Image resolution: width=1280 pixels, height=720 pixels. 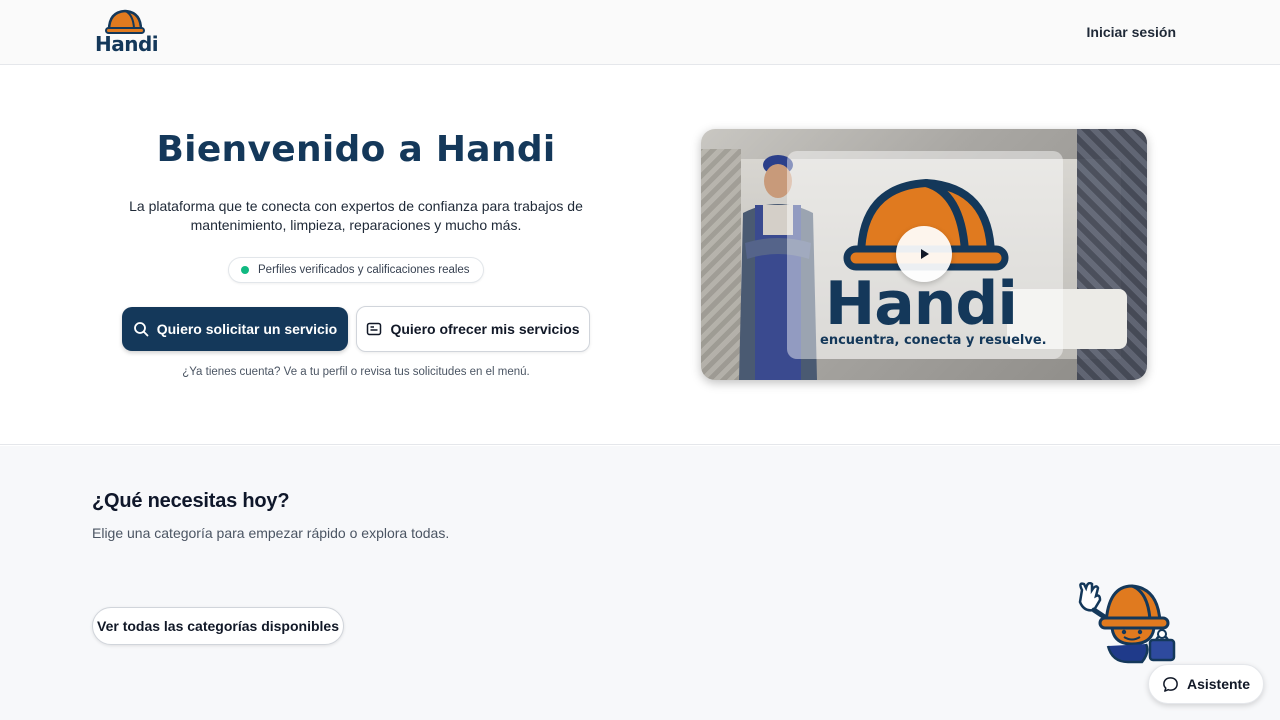 What do you see at coordinates (485, 329) in the screenshot?
I see `offer-services-label: Quiero ofrecer mis servicios` at bounding box center [485, 329].